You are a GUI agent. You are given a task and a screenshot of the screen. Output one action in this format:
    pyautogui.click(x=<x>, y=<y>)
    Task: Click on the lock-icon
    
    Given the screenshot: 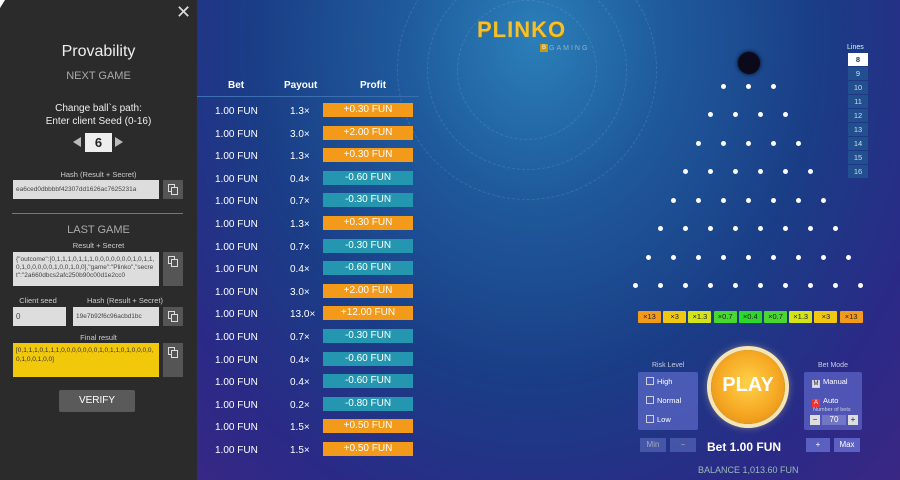 What is the action you would take?
    pyautogui.click(x=650, y=419)
    